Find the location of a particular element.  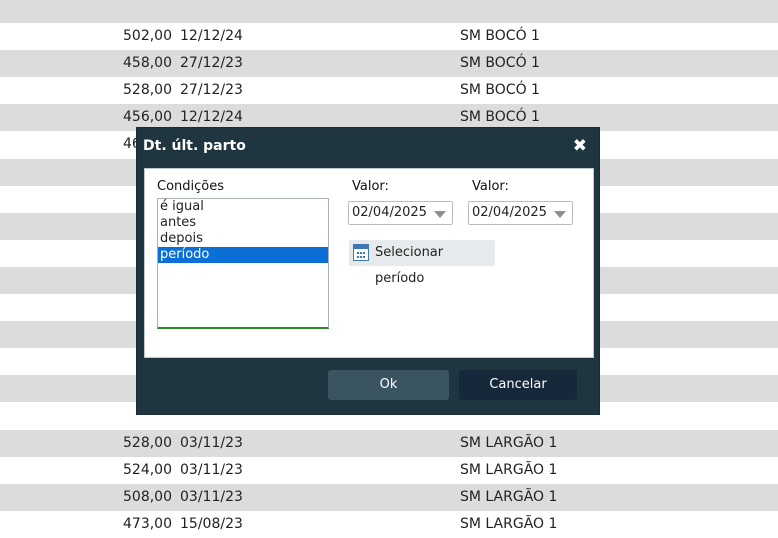

table-row: 508,00 03/11/23 SM LARGÃO 1 is located at coordinates (389, 497).